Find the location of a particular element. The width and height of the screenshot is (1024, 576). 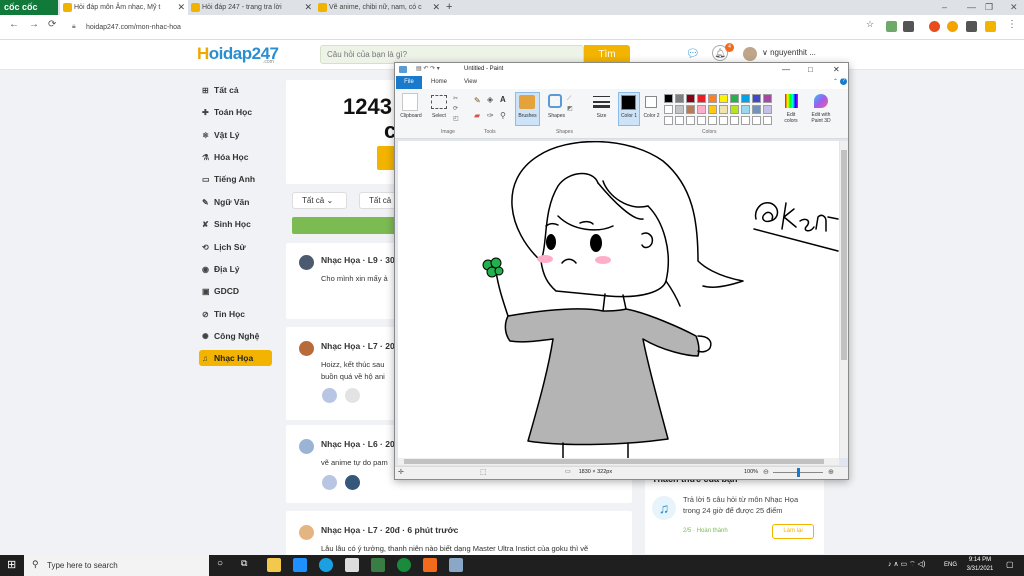

question-text: Hoizz, kết thúc sau is located at coordinates (352, 364).